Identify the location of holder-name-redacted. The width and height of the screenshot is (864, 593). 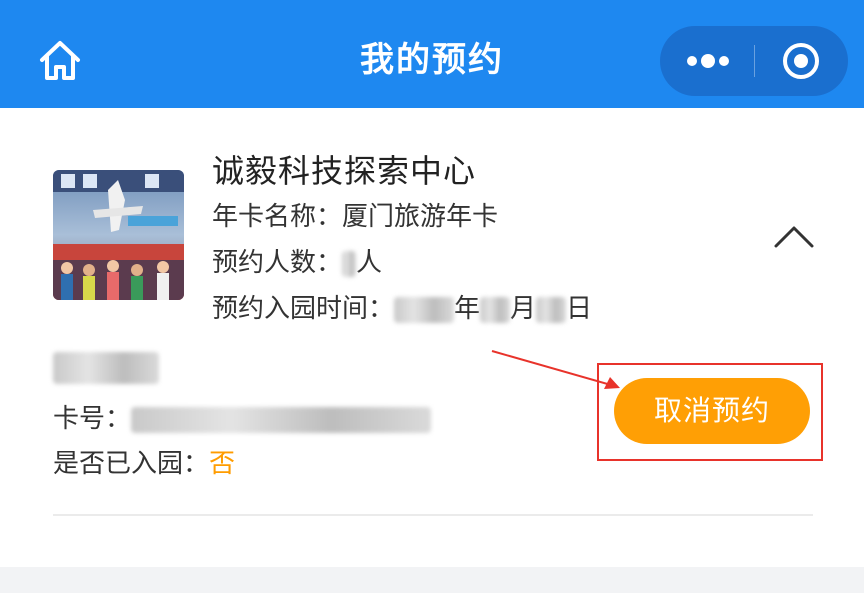
(106, 368).